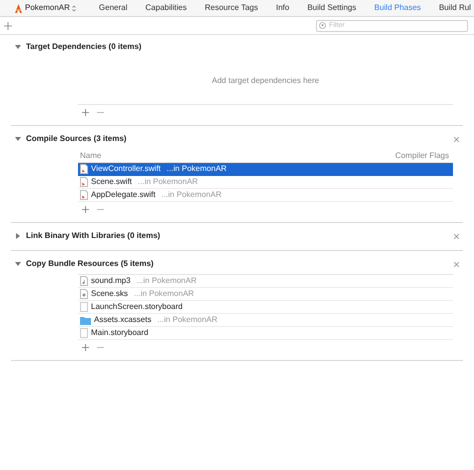  What do you see at coordinates (322, 25) in the screenshot?
I see `filter-icon` at bounding box center [322, 25].